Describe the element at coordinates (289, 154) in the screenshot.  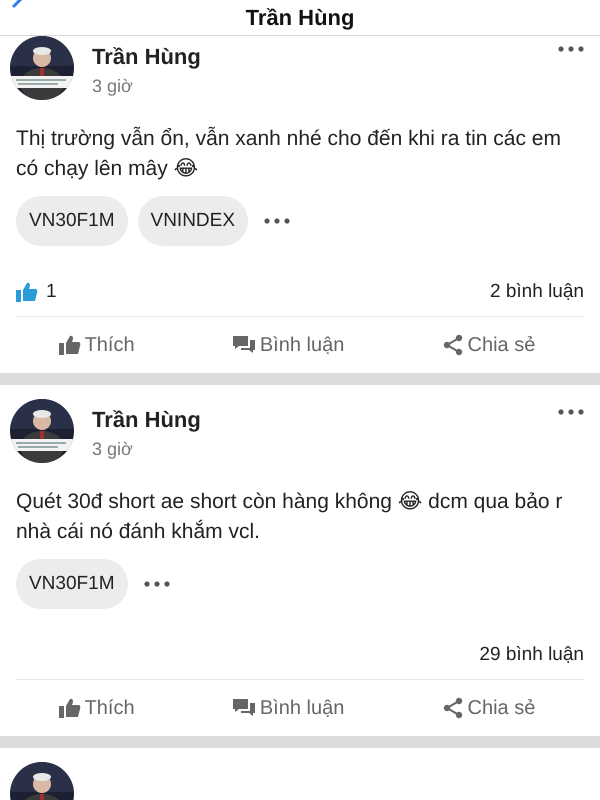
I see `post-text: Thị trường vẫn ổn, vẫn xanh nhé cho đến khi ra tin các em có chạy lên mây 😂` at that location.